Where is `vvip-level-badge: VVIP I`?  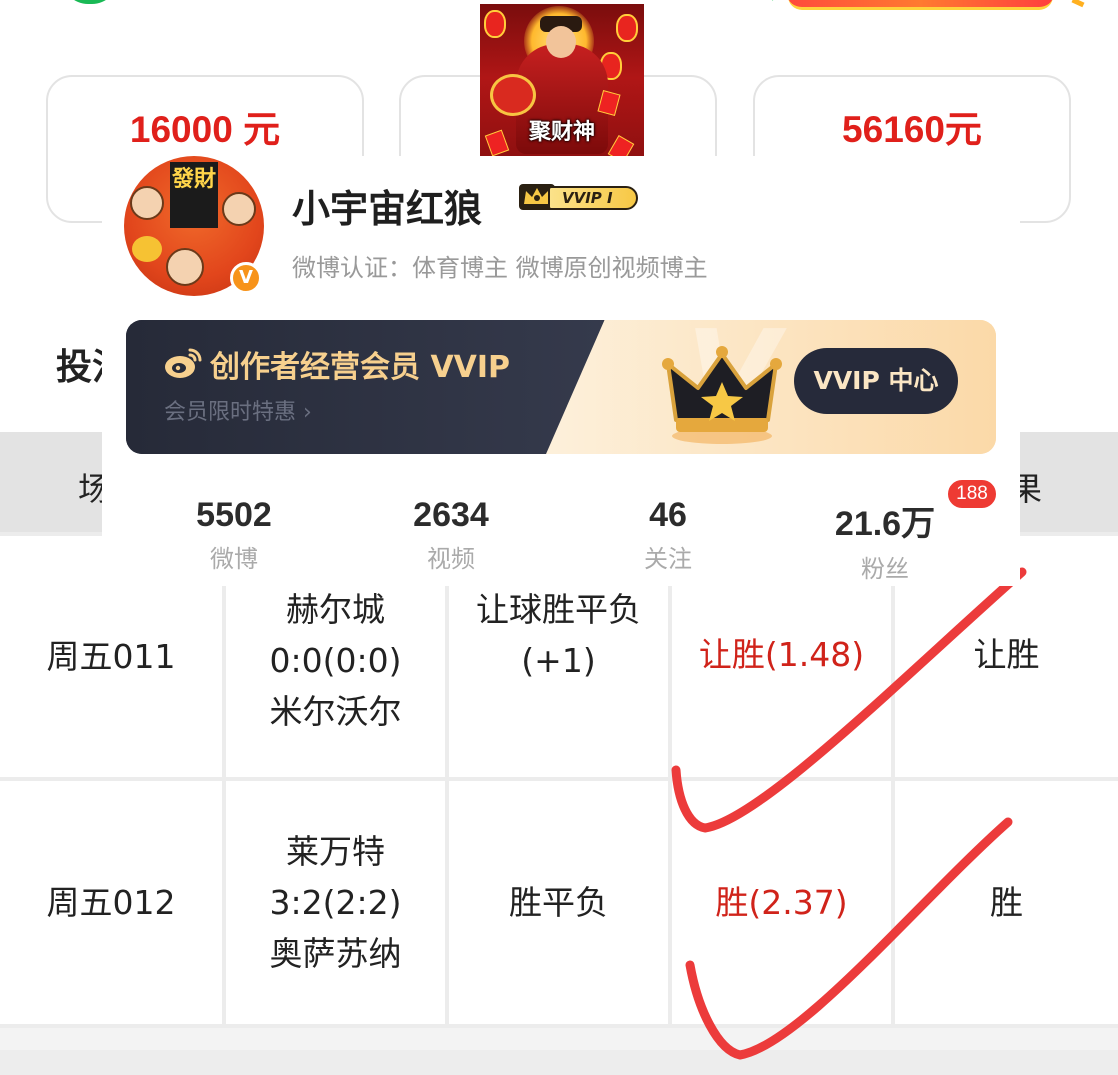
vvip-level-badge: VVIP I is located at coordinates (578, 197).